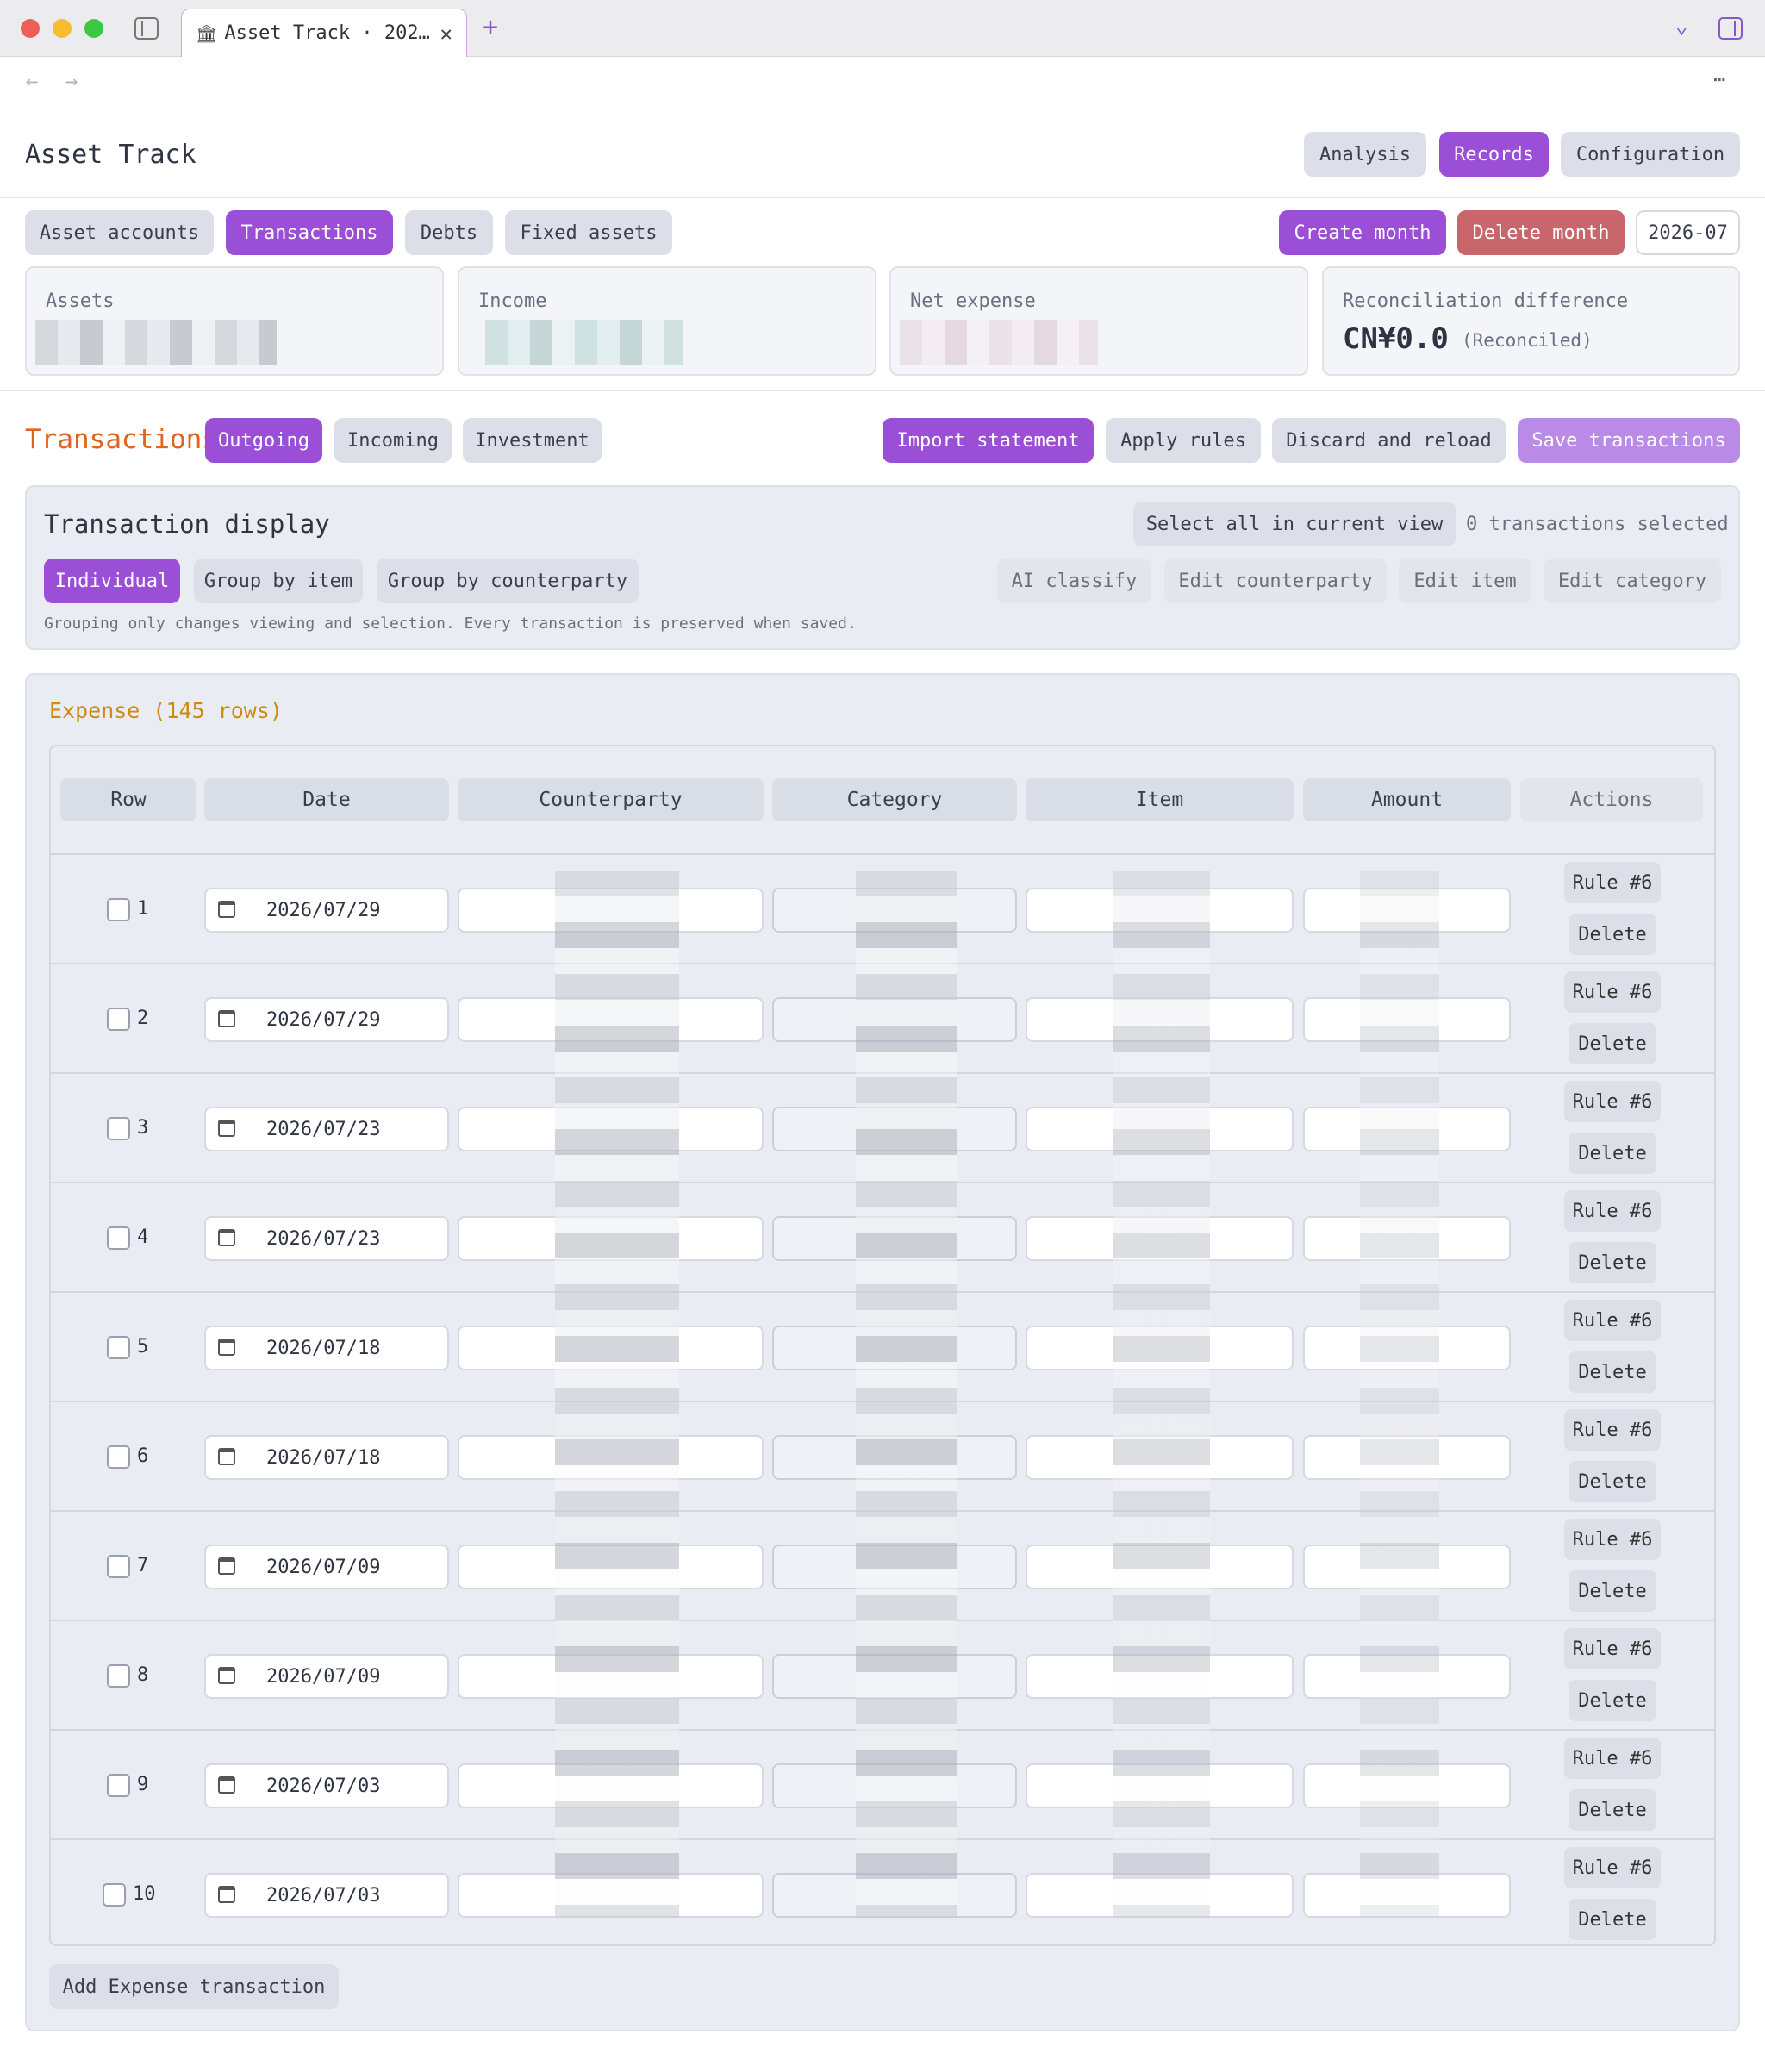 The image size is (1765, 2072). What do you see at coordinates (194, 1987) in the screenshot?
I see `add-expense-button: Add Expense transaction` at bounding box center [194, 1987].